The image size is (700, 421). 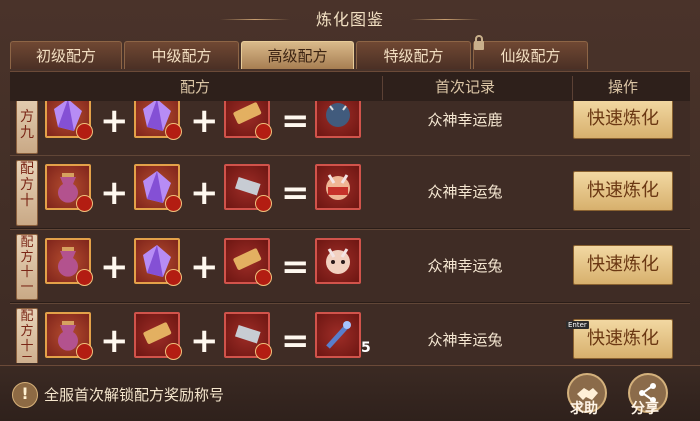 What do you see at coordinates (27, 193) in the screenshot?
I see `recipe-label: 配方十` at bounding box center [27, 193].